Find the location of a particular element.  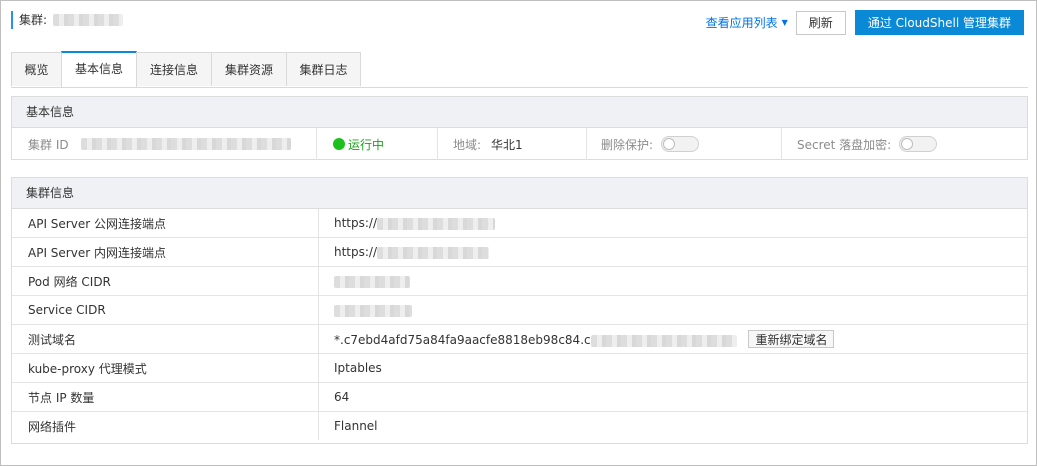

tab-bar: 概览 基本信息 连接信息 集群资源 集群日志 is located at coordinates (519, 69).